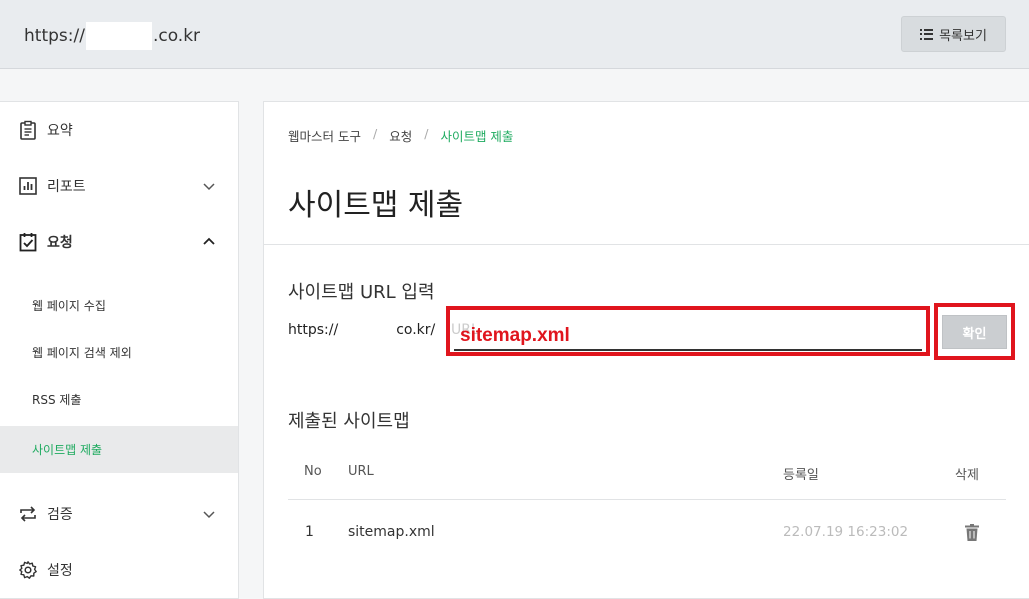 The image size is (1029, 599). Describe the element at coordinates (118, 36) in the screenshot. I see `redacted-domain` at that location.